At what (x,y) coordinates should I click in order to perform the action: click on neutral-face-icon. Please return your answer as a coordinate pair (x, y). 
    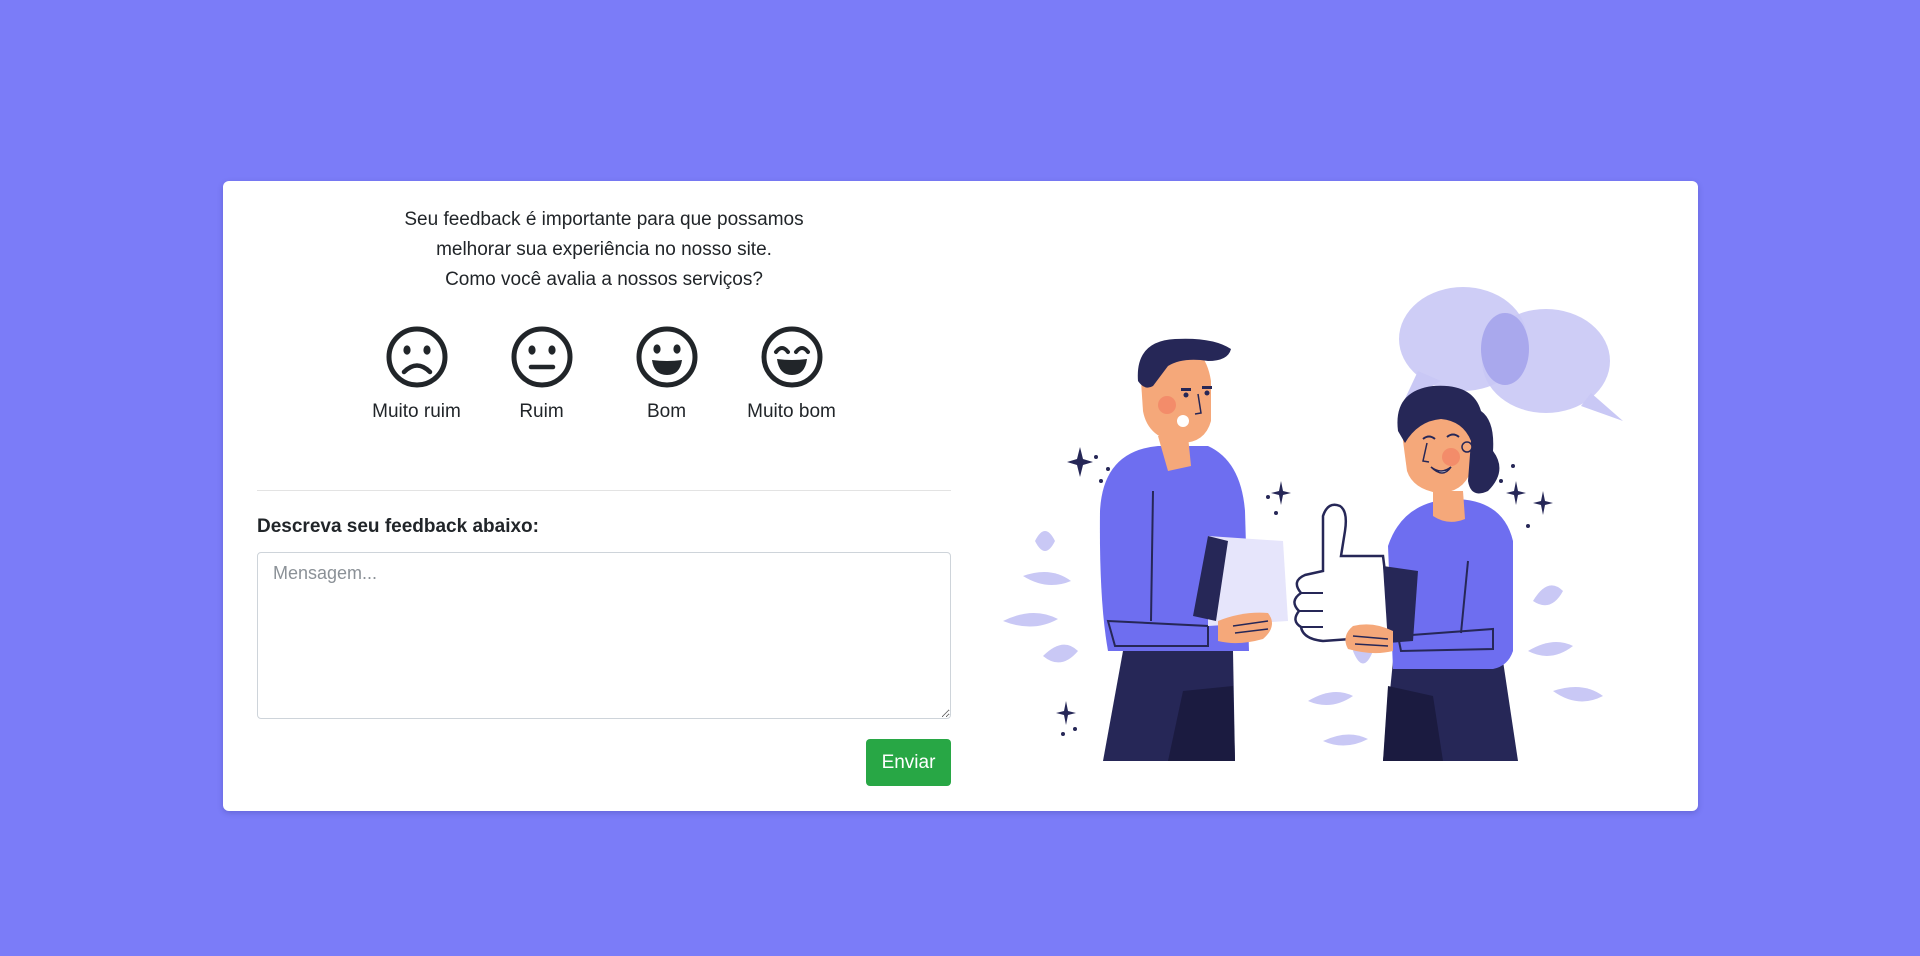
    Looking at the image, I should click on (541, 357).